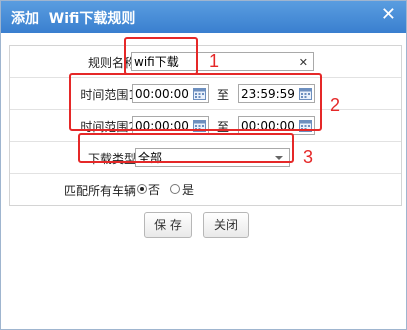  Describe the element at coordinates (142, 189) in the screenshot. I see `radio-no` at that location.